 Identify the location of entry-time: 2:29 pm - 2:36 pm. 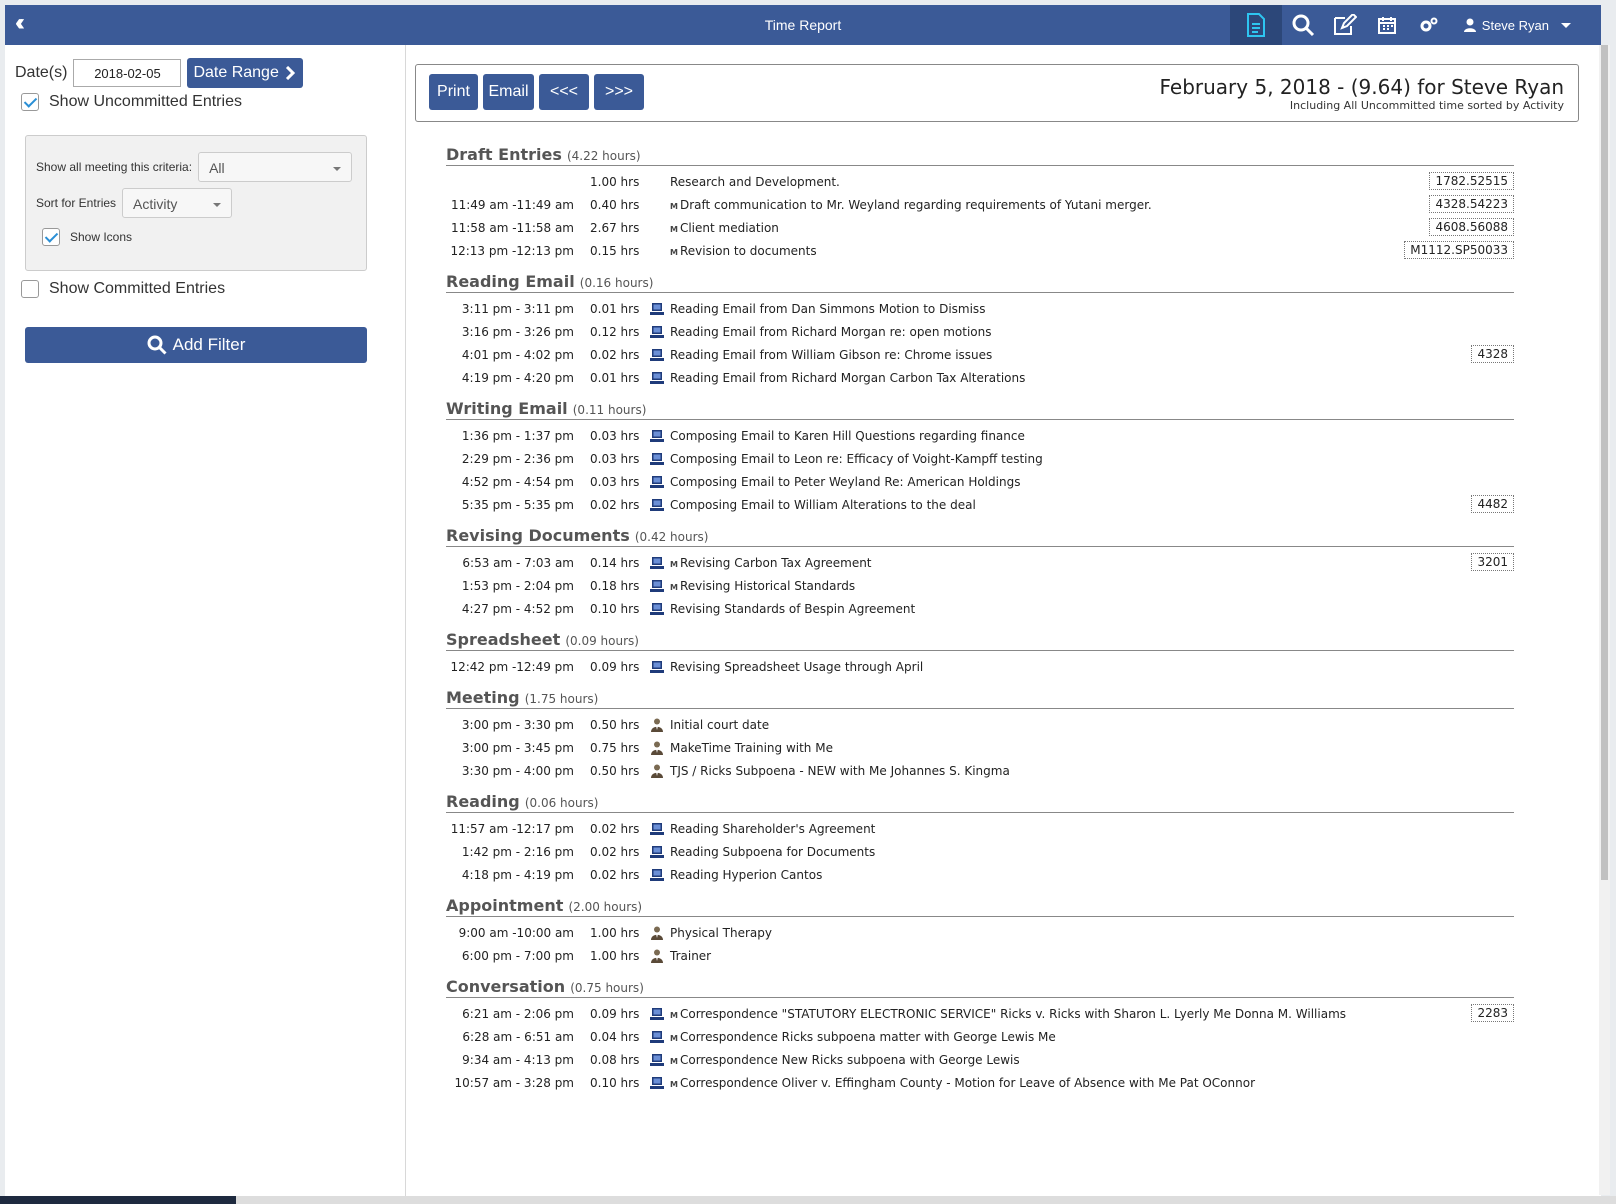
(517, 459).